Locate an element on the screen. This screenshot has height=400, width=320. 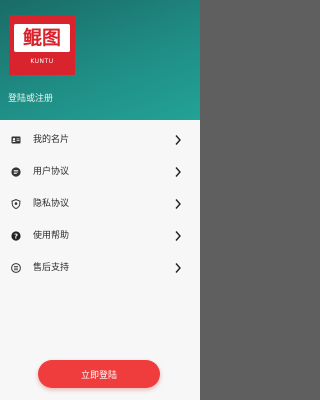
menu-item-privacy-agreement: 隐私协议 is located at coordinates (100, 204).